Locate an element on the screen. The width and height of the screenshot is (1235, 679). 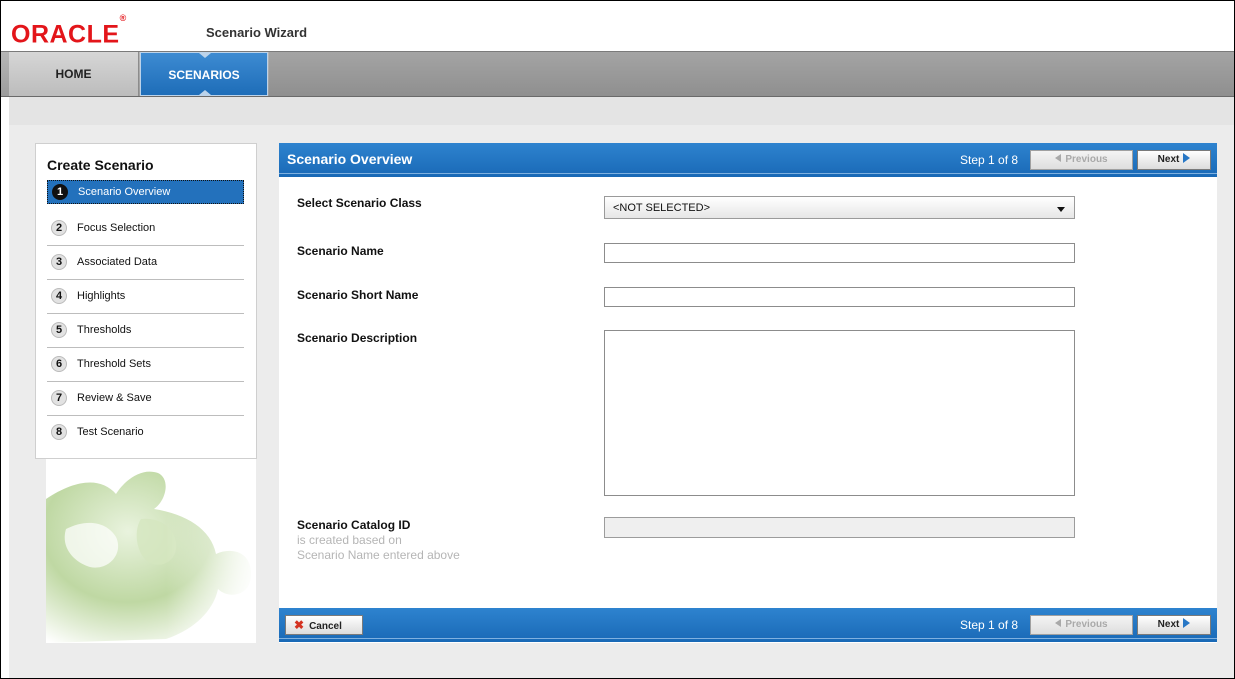
step-label: Thresholds is located at coordinates (104, 330).